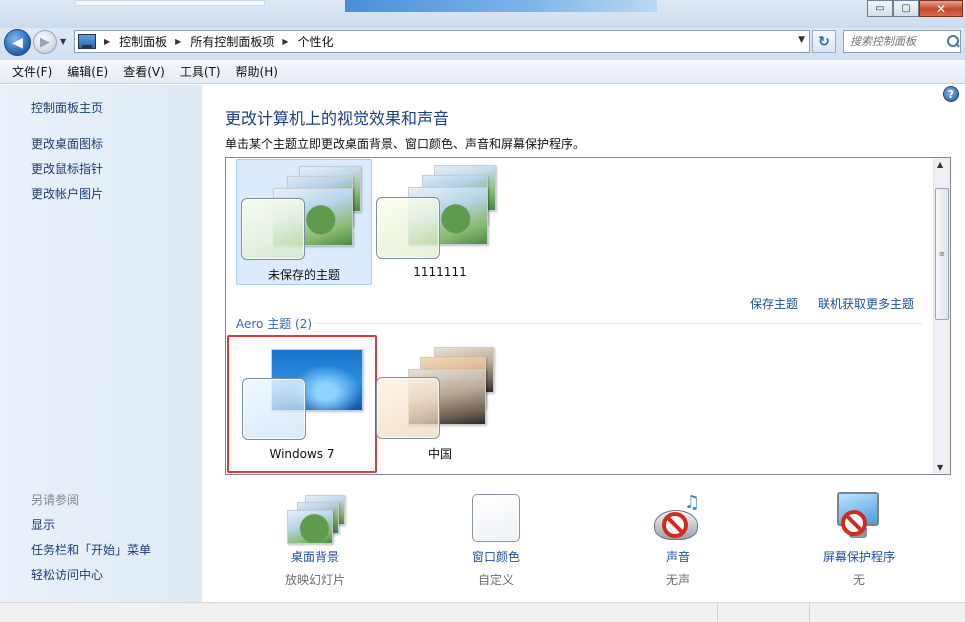 Image resolution: width=965 pixels, height=622 pixels. Describe the element at coordinates (87, 71) in the screenshot. I see `menu-edit: 编辑(E)` at that location.